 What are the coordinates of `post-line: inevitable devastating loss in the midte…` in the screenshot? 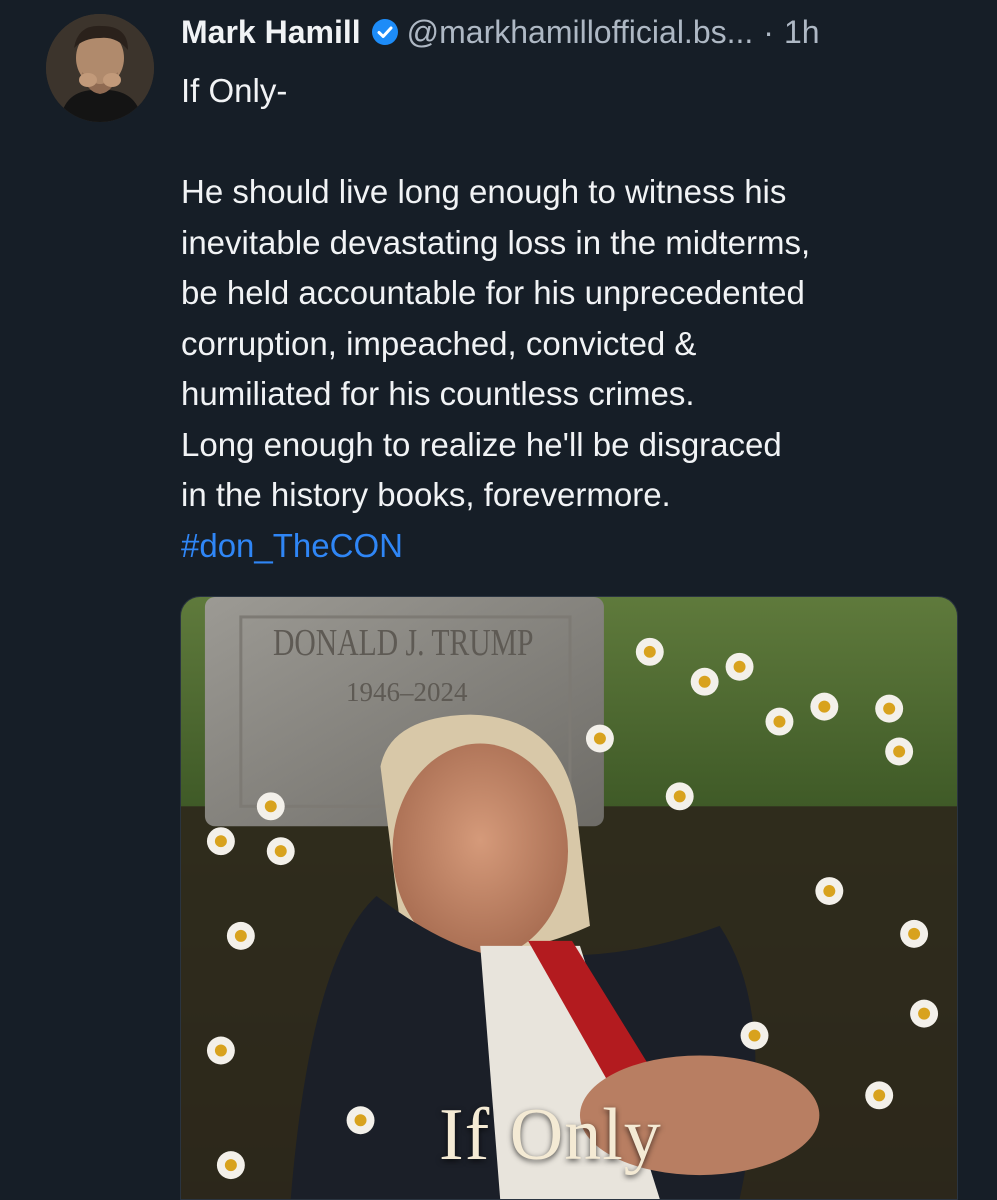 It's located at (496, 242).